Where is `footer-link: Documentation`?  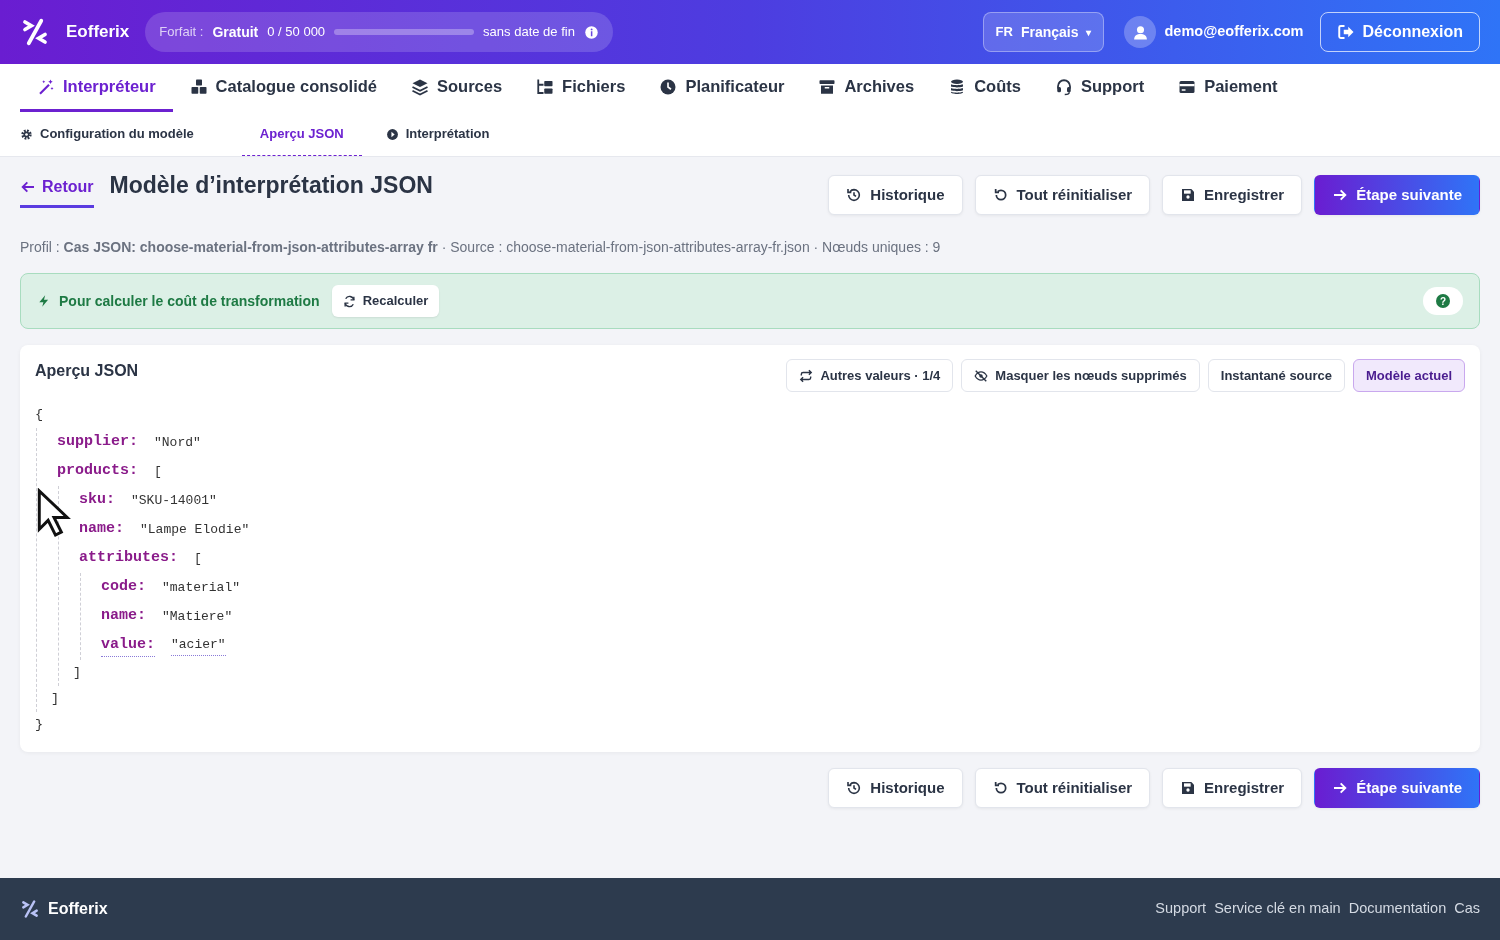 footer-link: Documentation is located at coordinates (1397, 909).